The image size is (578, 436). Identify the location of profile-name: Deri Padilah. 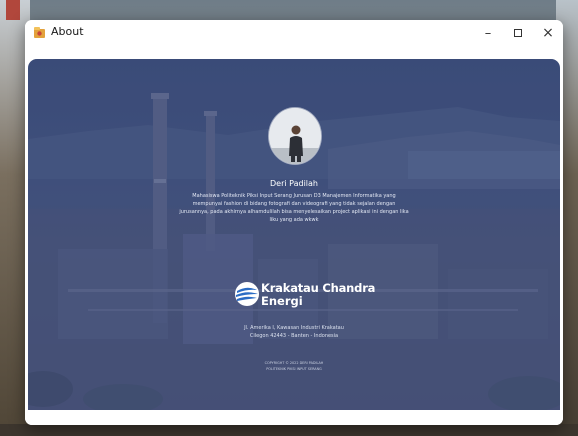
(294, 183).